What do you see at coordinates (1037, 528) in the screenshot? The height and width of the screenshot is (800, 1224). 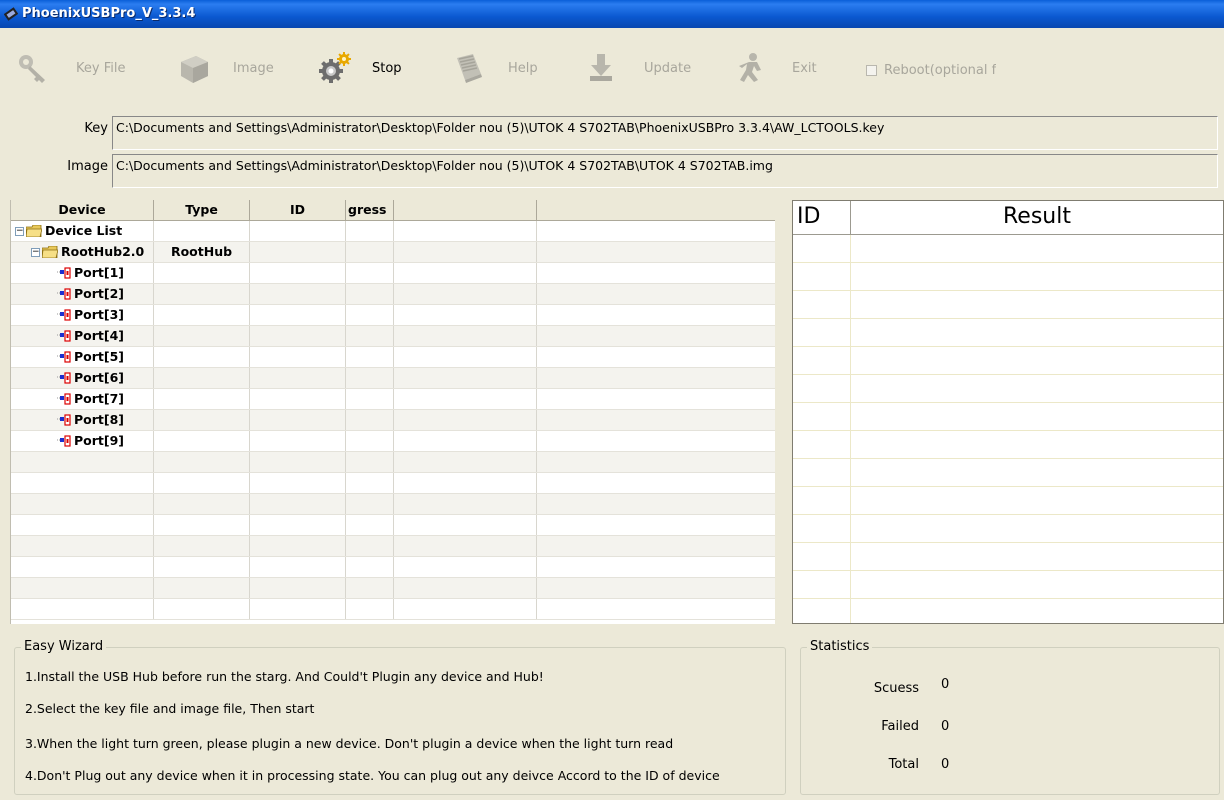 I see `result-cell-result` at bounding box center [1037, 528].